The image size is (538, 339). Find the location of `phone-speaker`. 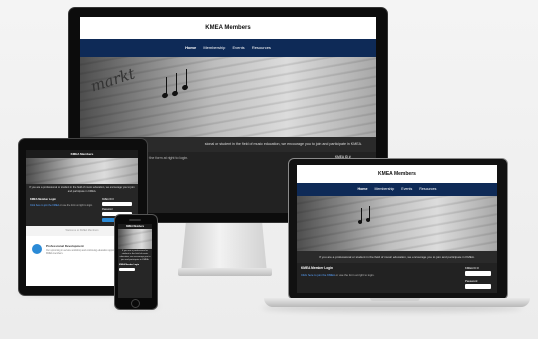

phone-speaker is located at coordinates (135, 220).